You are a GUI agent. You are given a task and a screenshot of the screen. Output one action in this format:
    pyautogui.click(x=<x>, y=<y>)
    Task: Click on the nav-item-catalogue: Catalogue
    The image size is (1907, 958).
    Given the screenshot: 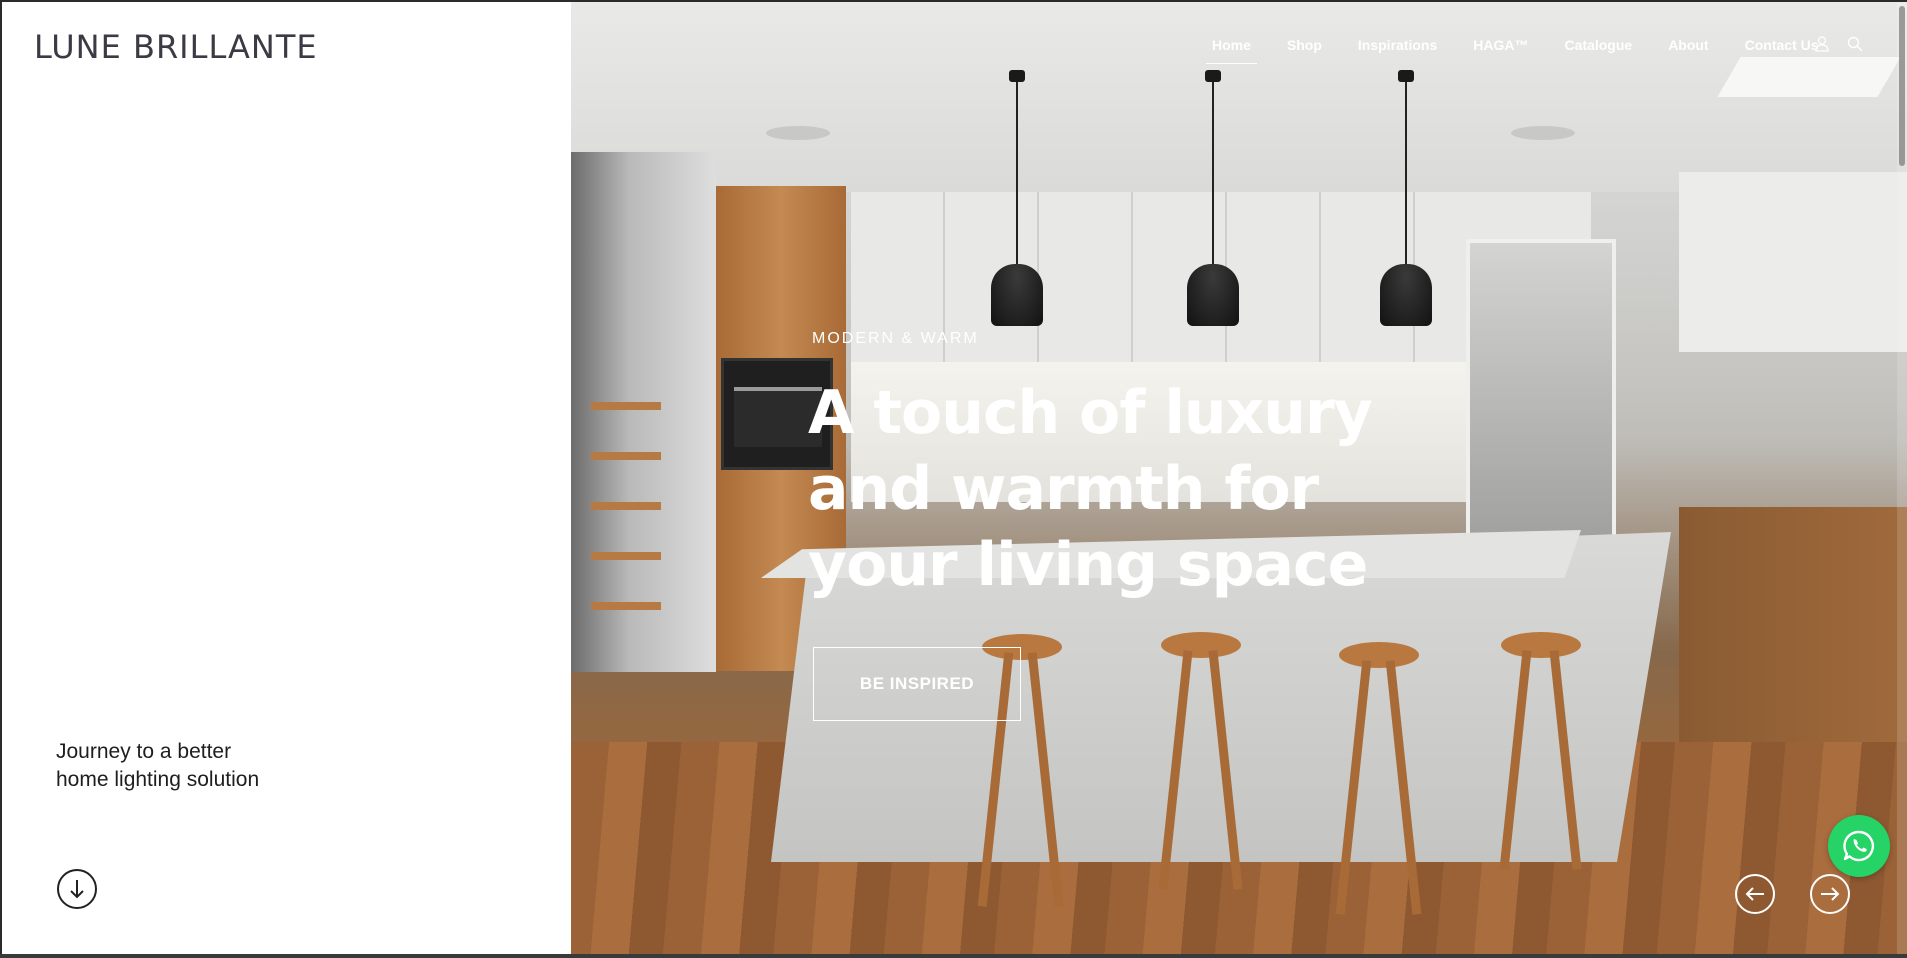 What is the action you would take?
    pyautogui.click(x=1599, y=45)
    